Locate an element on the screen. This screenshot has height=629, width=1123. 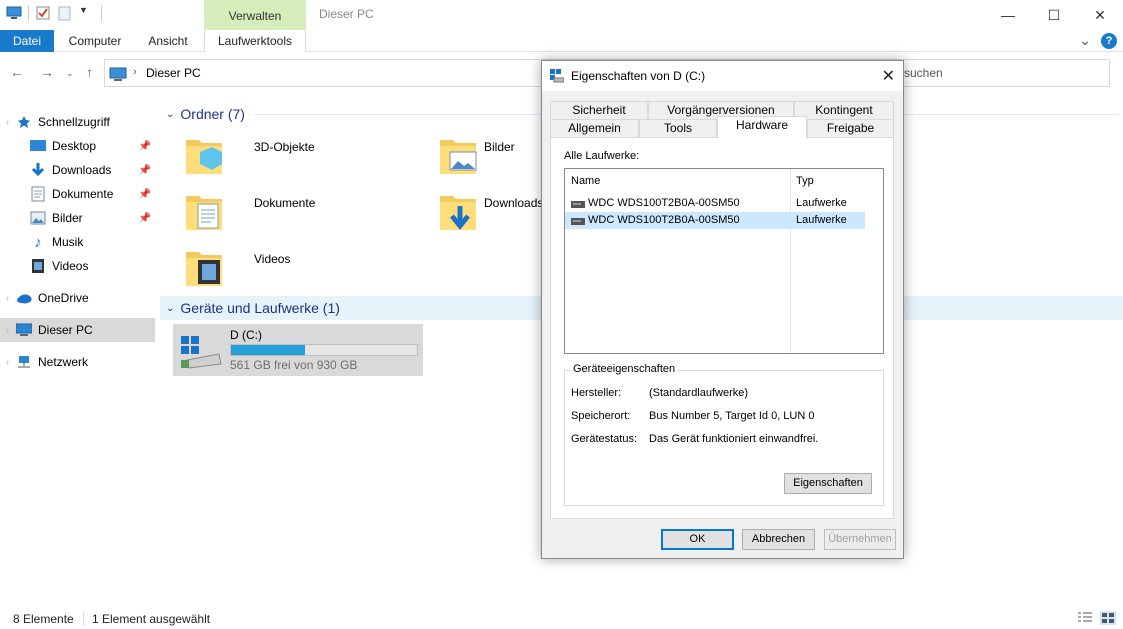
tab-view: Ansicht is located at coordinates (168, 41).